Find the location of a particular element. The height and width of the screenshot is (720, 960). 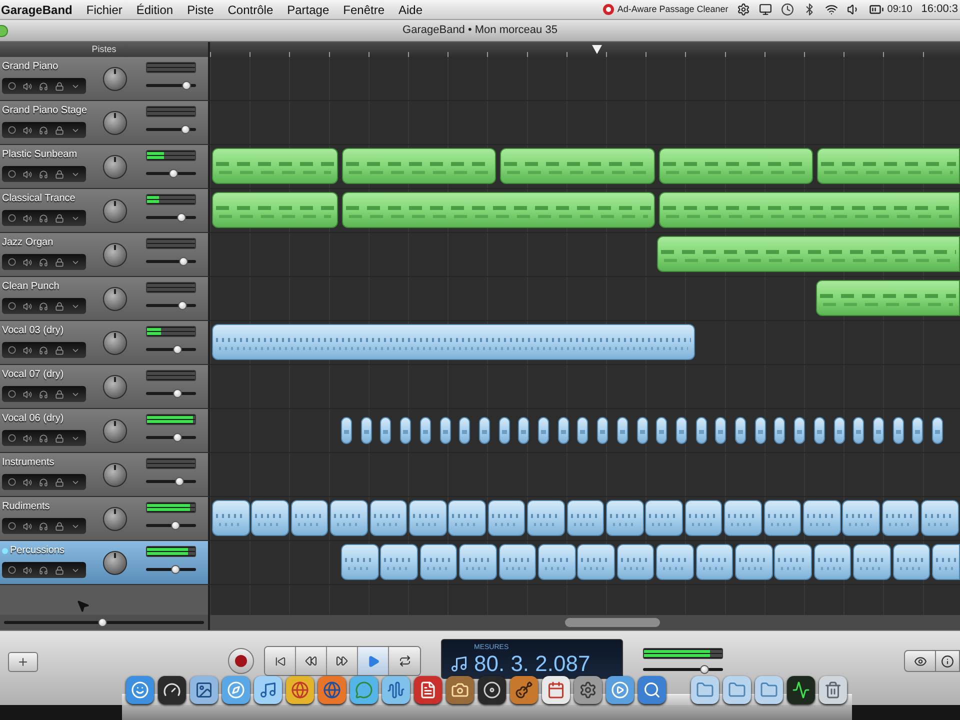

playhead-icon is located at coordinates (597, 49).